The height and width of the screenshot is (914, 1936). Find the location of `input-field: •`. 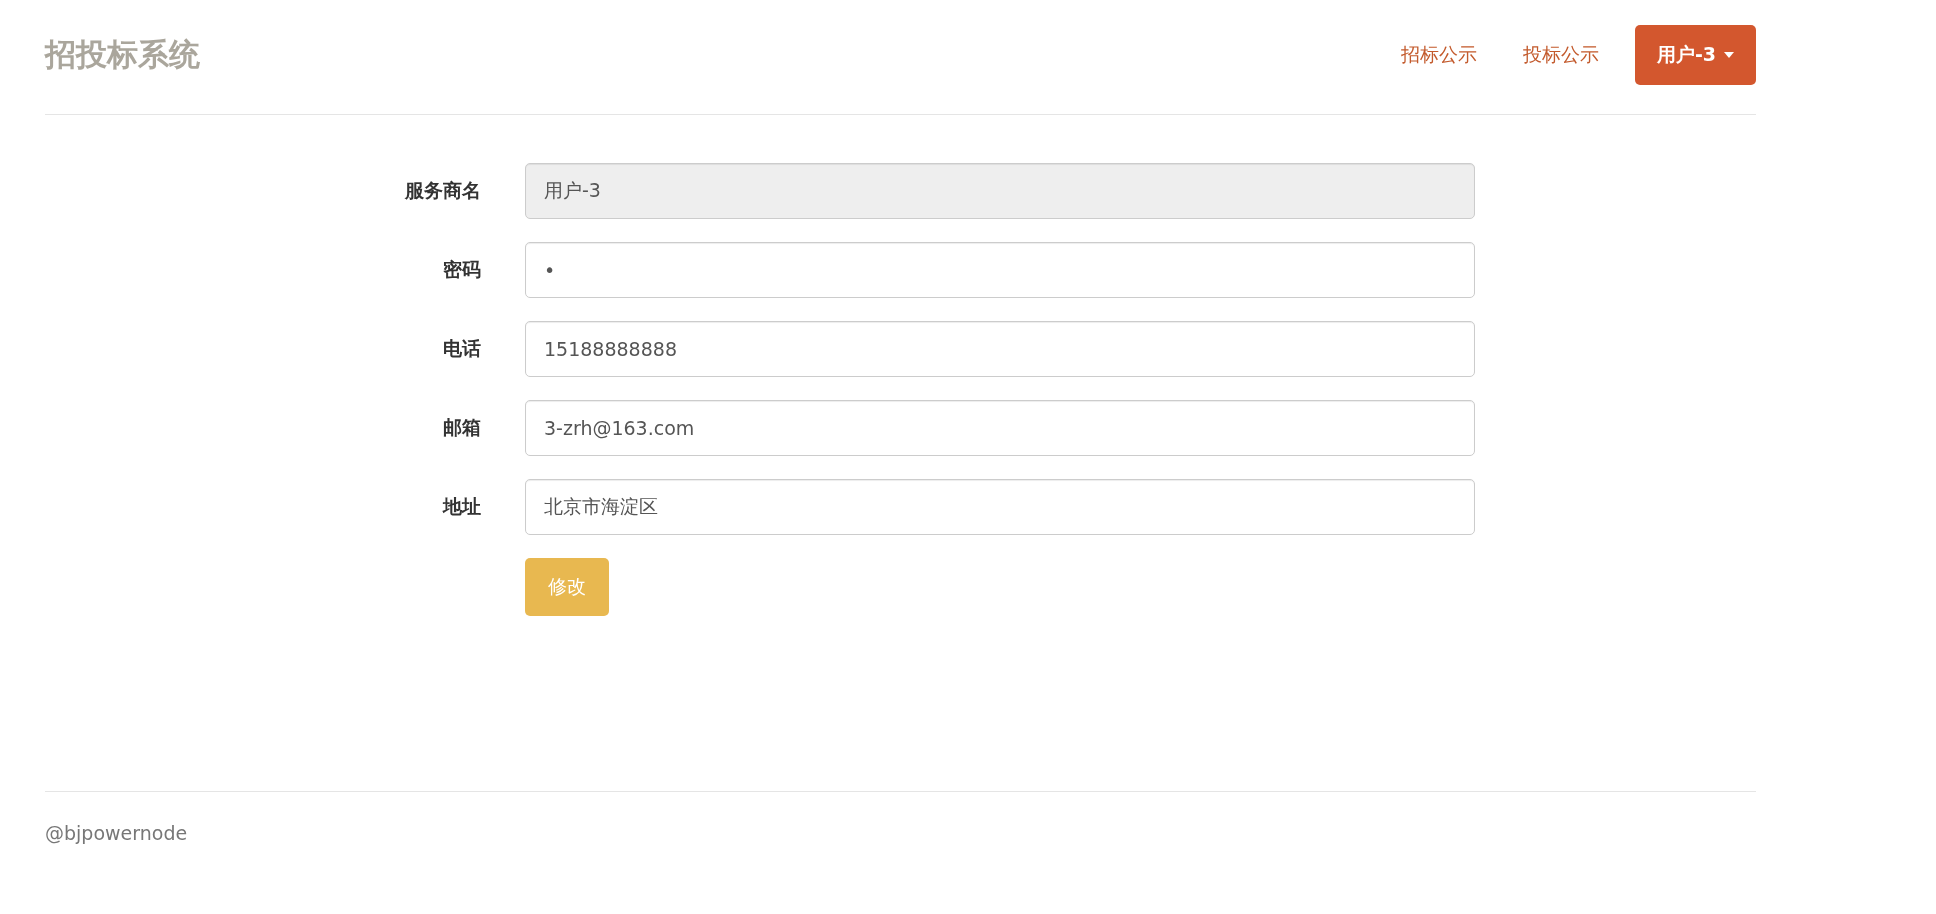

input-field: • is located at coordinates (1000, 270).